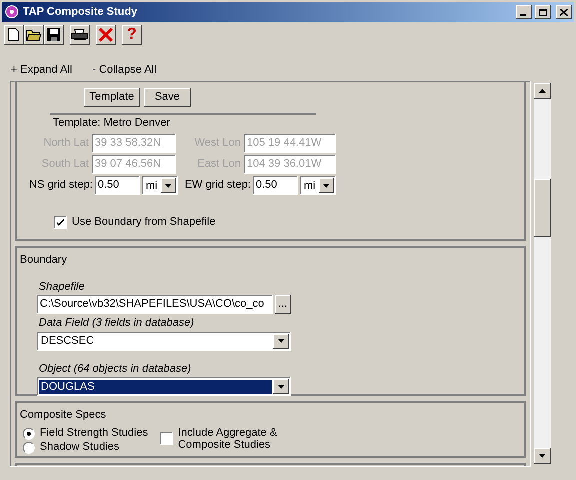 Image resolution: width=576 pixels, height=480 pixels. I want to click on scroll-thumb, so click(542, 208).